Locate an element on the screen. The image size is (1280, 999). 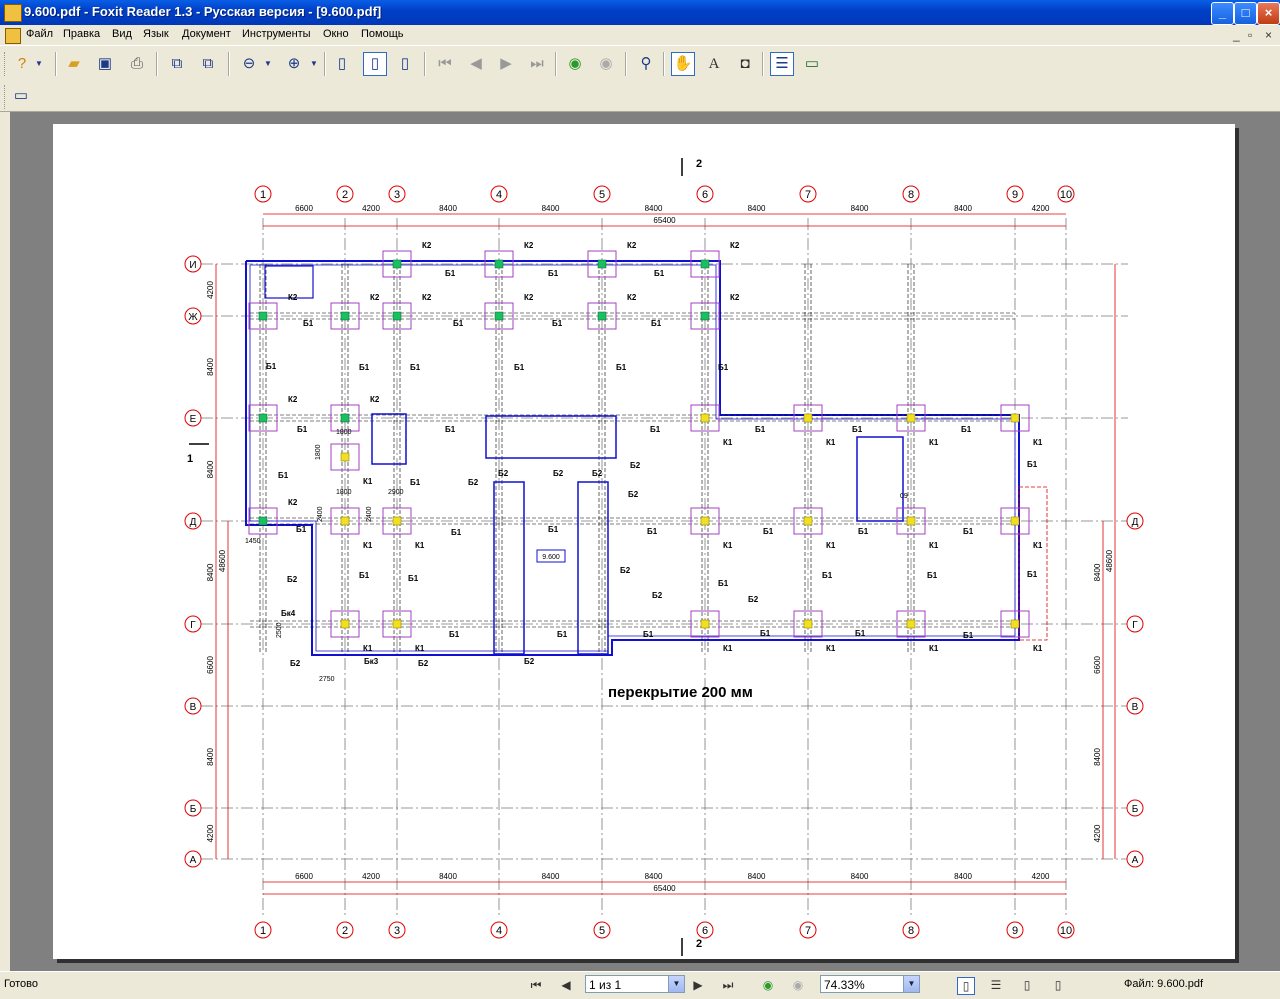
prev-page-icon: ◀ is located at coordinates (476, 64).